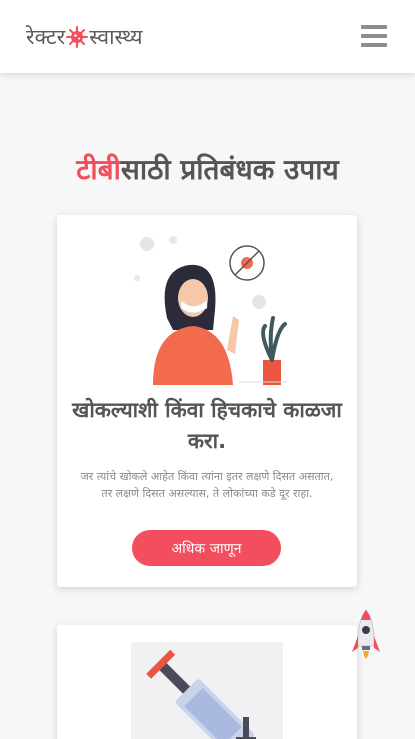 The width and height of the screenshot is (415, 739). What do you see at coordinates (374, 36) in the screenshot?
I see `hamburger-menu-icon` at bounding box center [374, 36].